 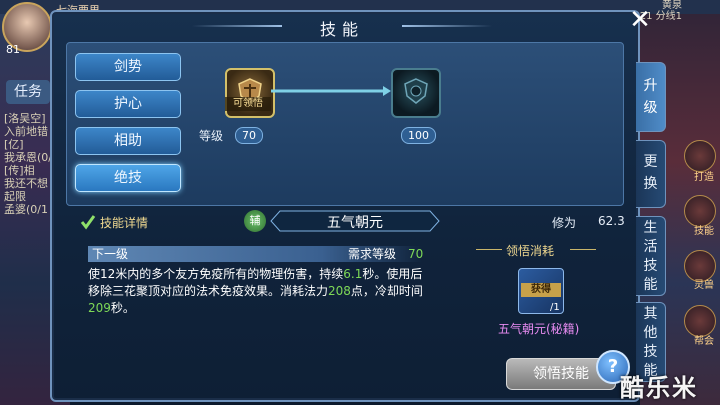 I want to click on arrow-right-icon, so click(x=331, y=91).